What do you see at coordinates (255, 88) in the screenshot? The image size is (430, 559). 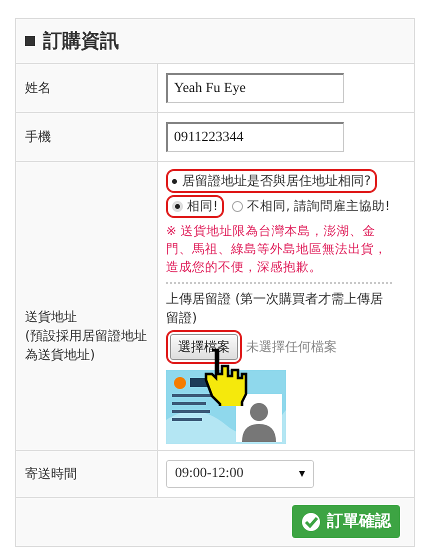 I see `input-field: Yeah Fu Eye` at bounding box center [255, 88].